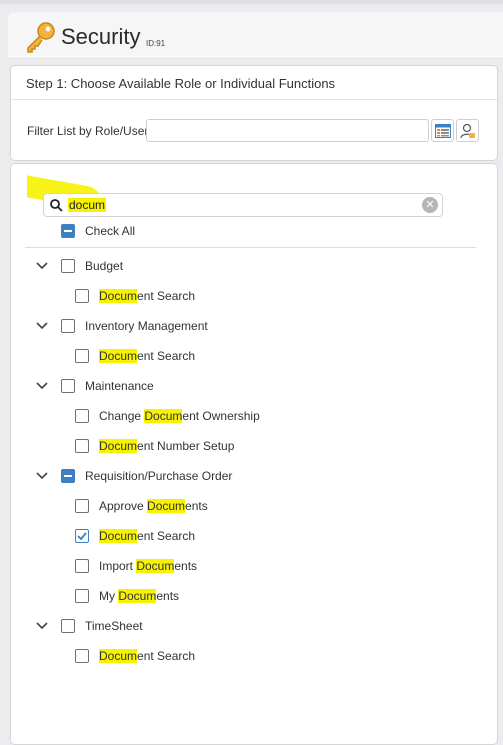 Image resolution: width=503 pixels, height=745 pixels. I want to click on function-row: Approve Documents, so click(141, 506).